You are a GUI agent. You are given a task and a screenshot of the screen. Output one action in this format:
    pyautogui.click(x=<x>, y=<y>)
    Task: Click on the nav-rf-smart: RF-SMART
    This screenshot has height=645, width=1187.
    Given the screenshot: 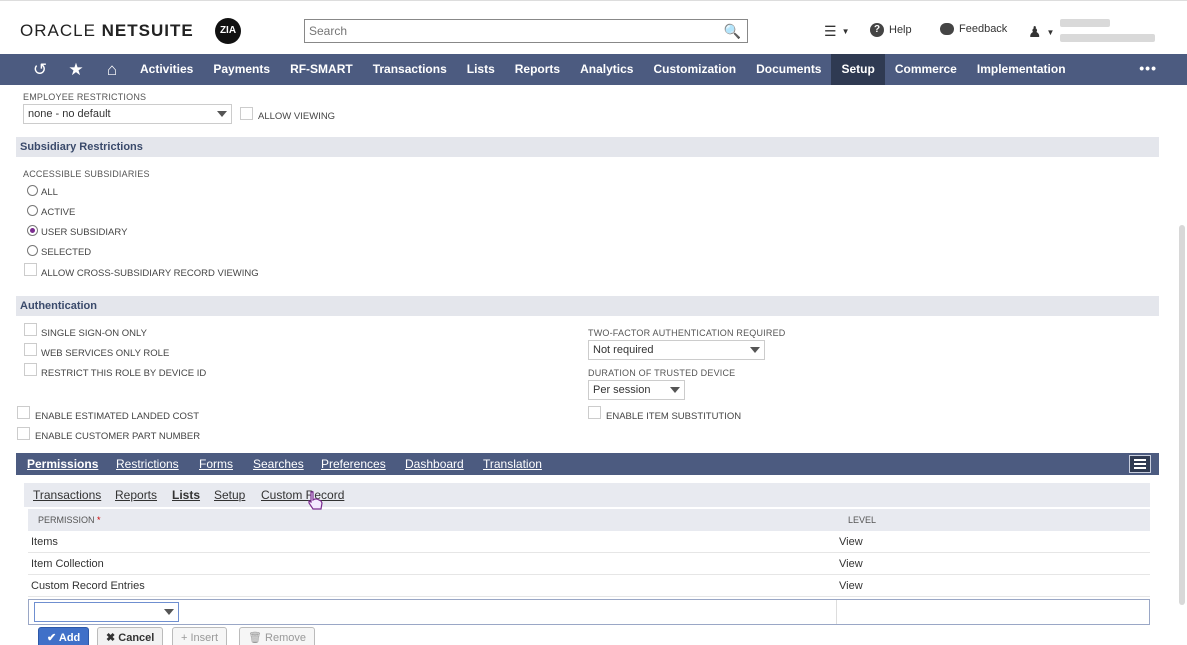 What is the action you would take?
    pyautogui.click(x=321, y=69)
    